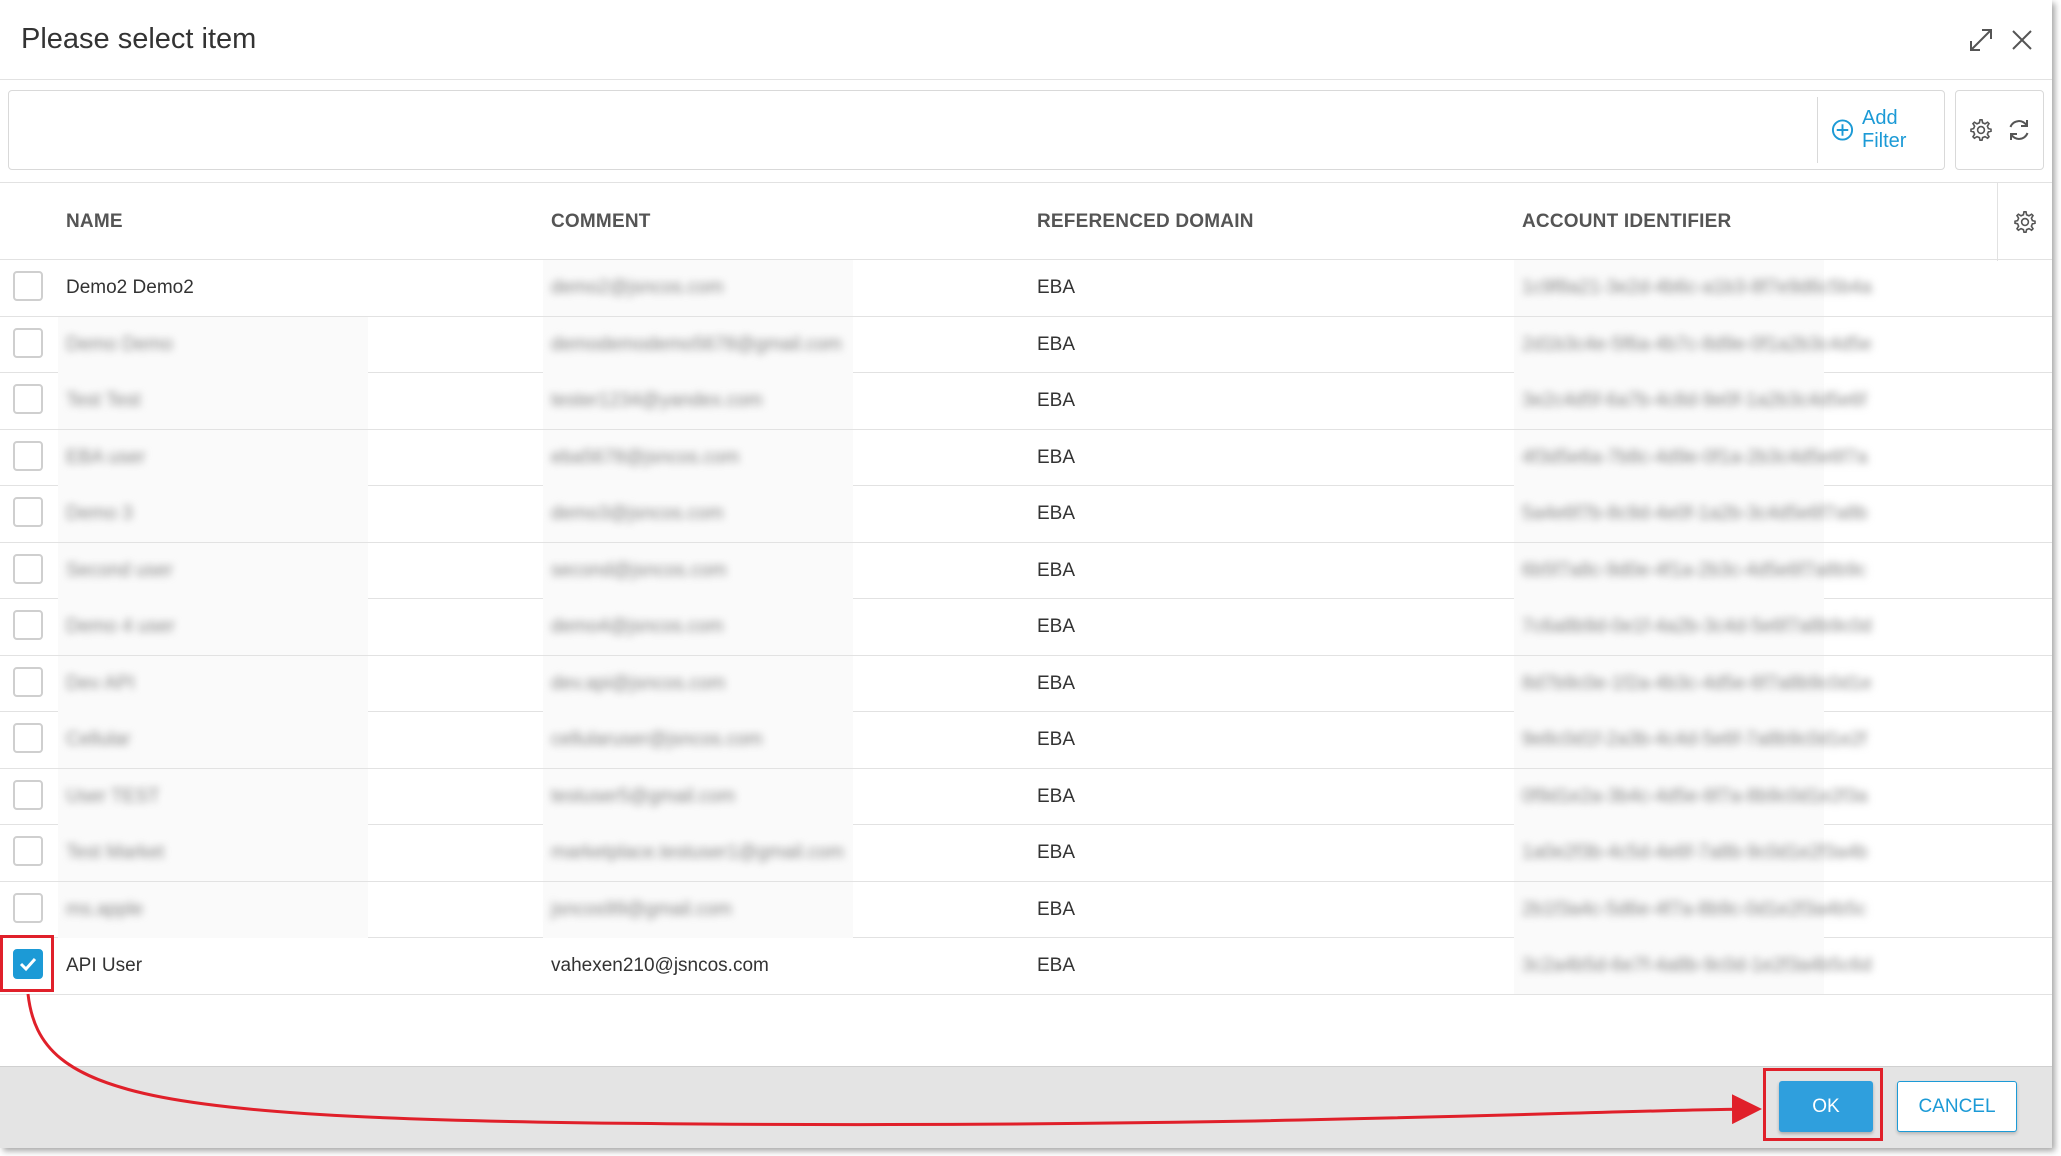 This screenshot has width=2061, height=1156. I want to click on cell-name: Demo2 Demo2, so click(130, 287).